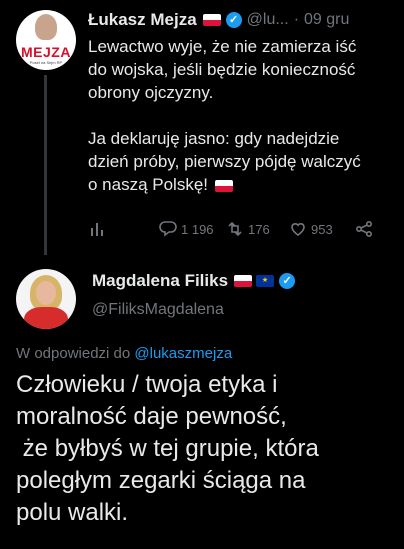 The width and height of the screenshot is (404, 549). I want to click on eu-flag-icon: ★, so click(265, 281).